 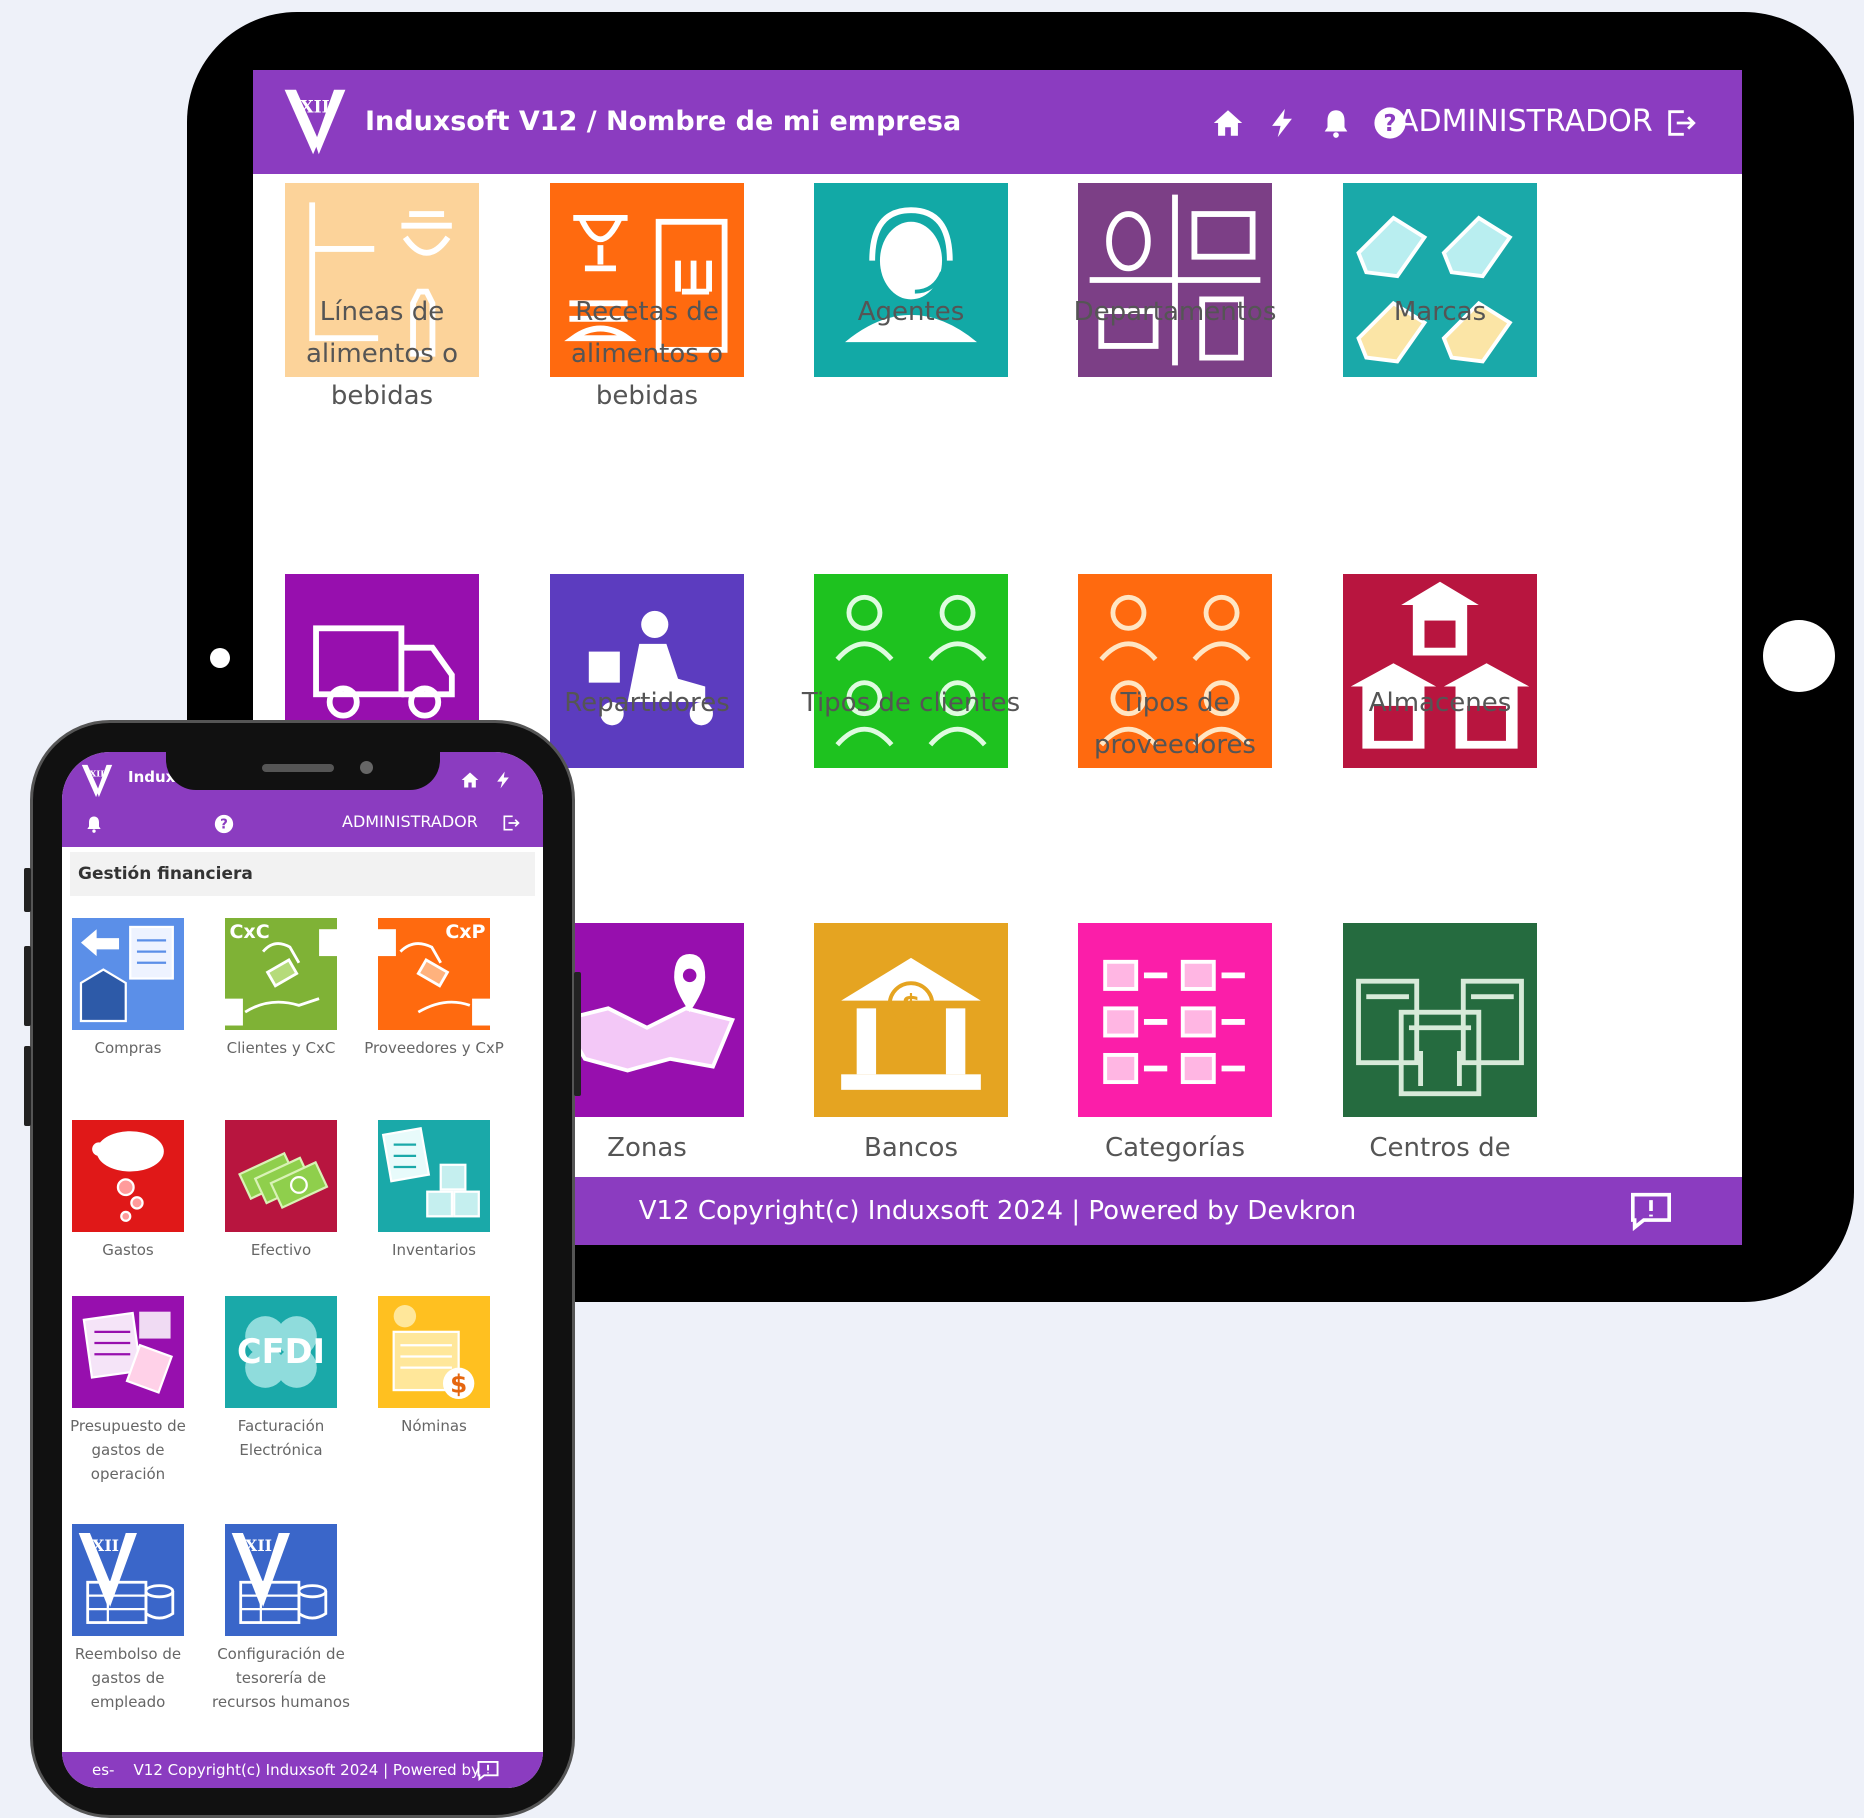 What do you see at coordinates (911, 312) in the screenshot?
I see `tile-label: Agentes` at bounding box center [911, 312].